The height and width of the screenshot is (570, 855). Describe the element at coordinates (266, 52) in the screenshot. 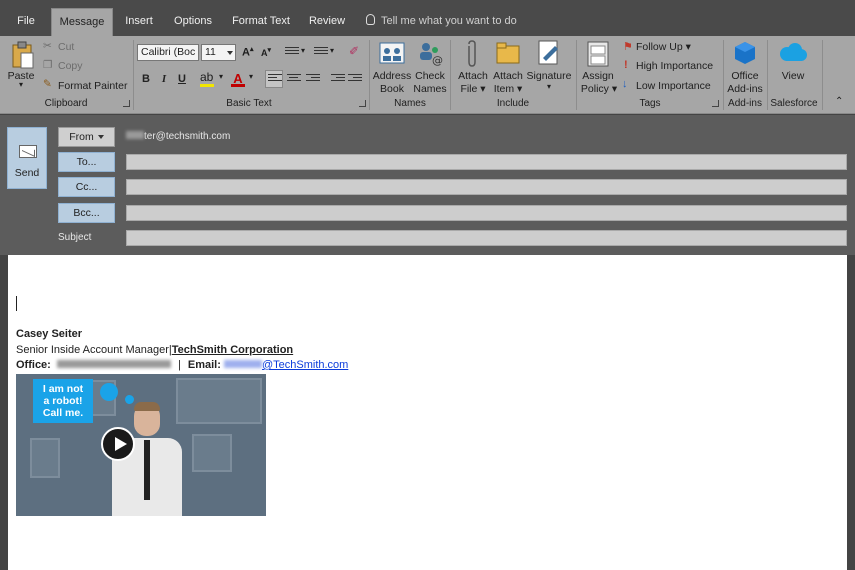

I see `shrink-font-icon: A▾` at that location.